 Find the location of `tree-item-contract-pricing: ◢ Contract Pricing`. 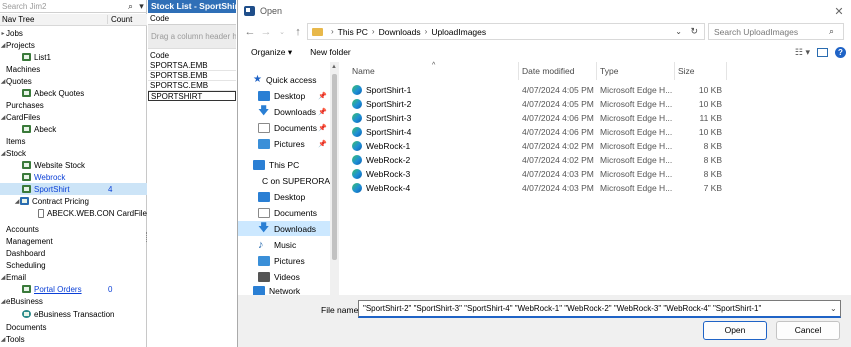

tree-item-contract-pricing: ◢ Contract Pricing is located at coordinates (73, 201).